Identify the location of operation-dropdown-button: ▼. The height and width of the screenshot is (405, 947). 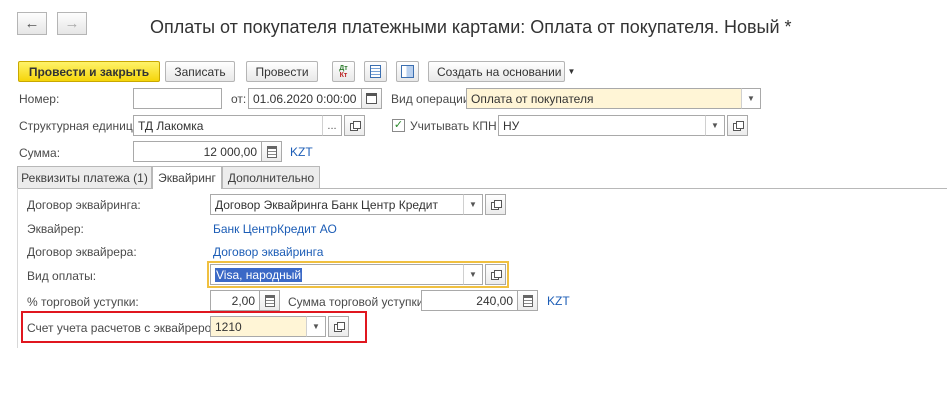
(751, 98).